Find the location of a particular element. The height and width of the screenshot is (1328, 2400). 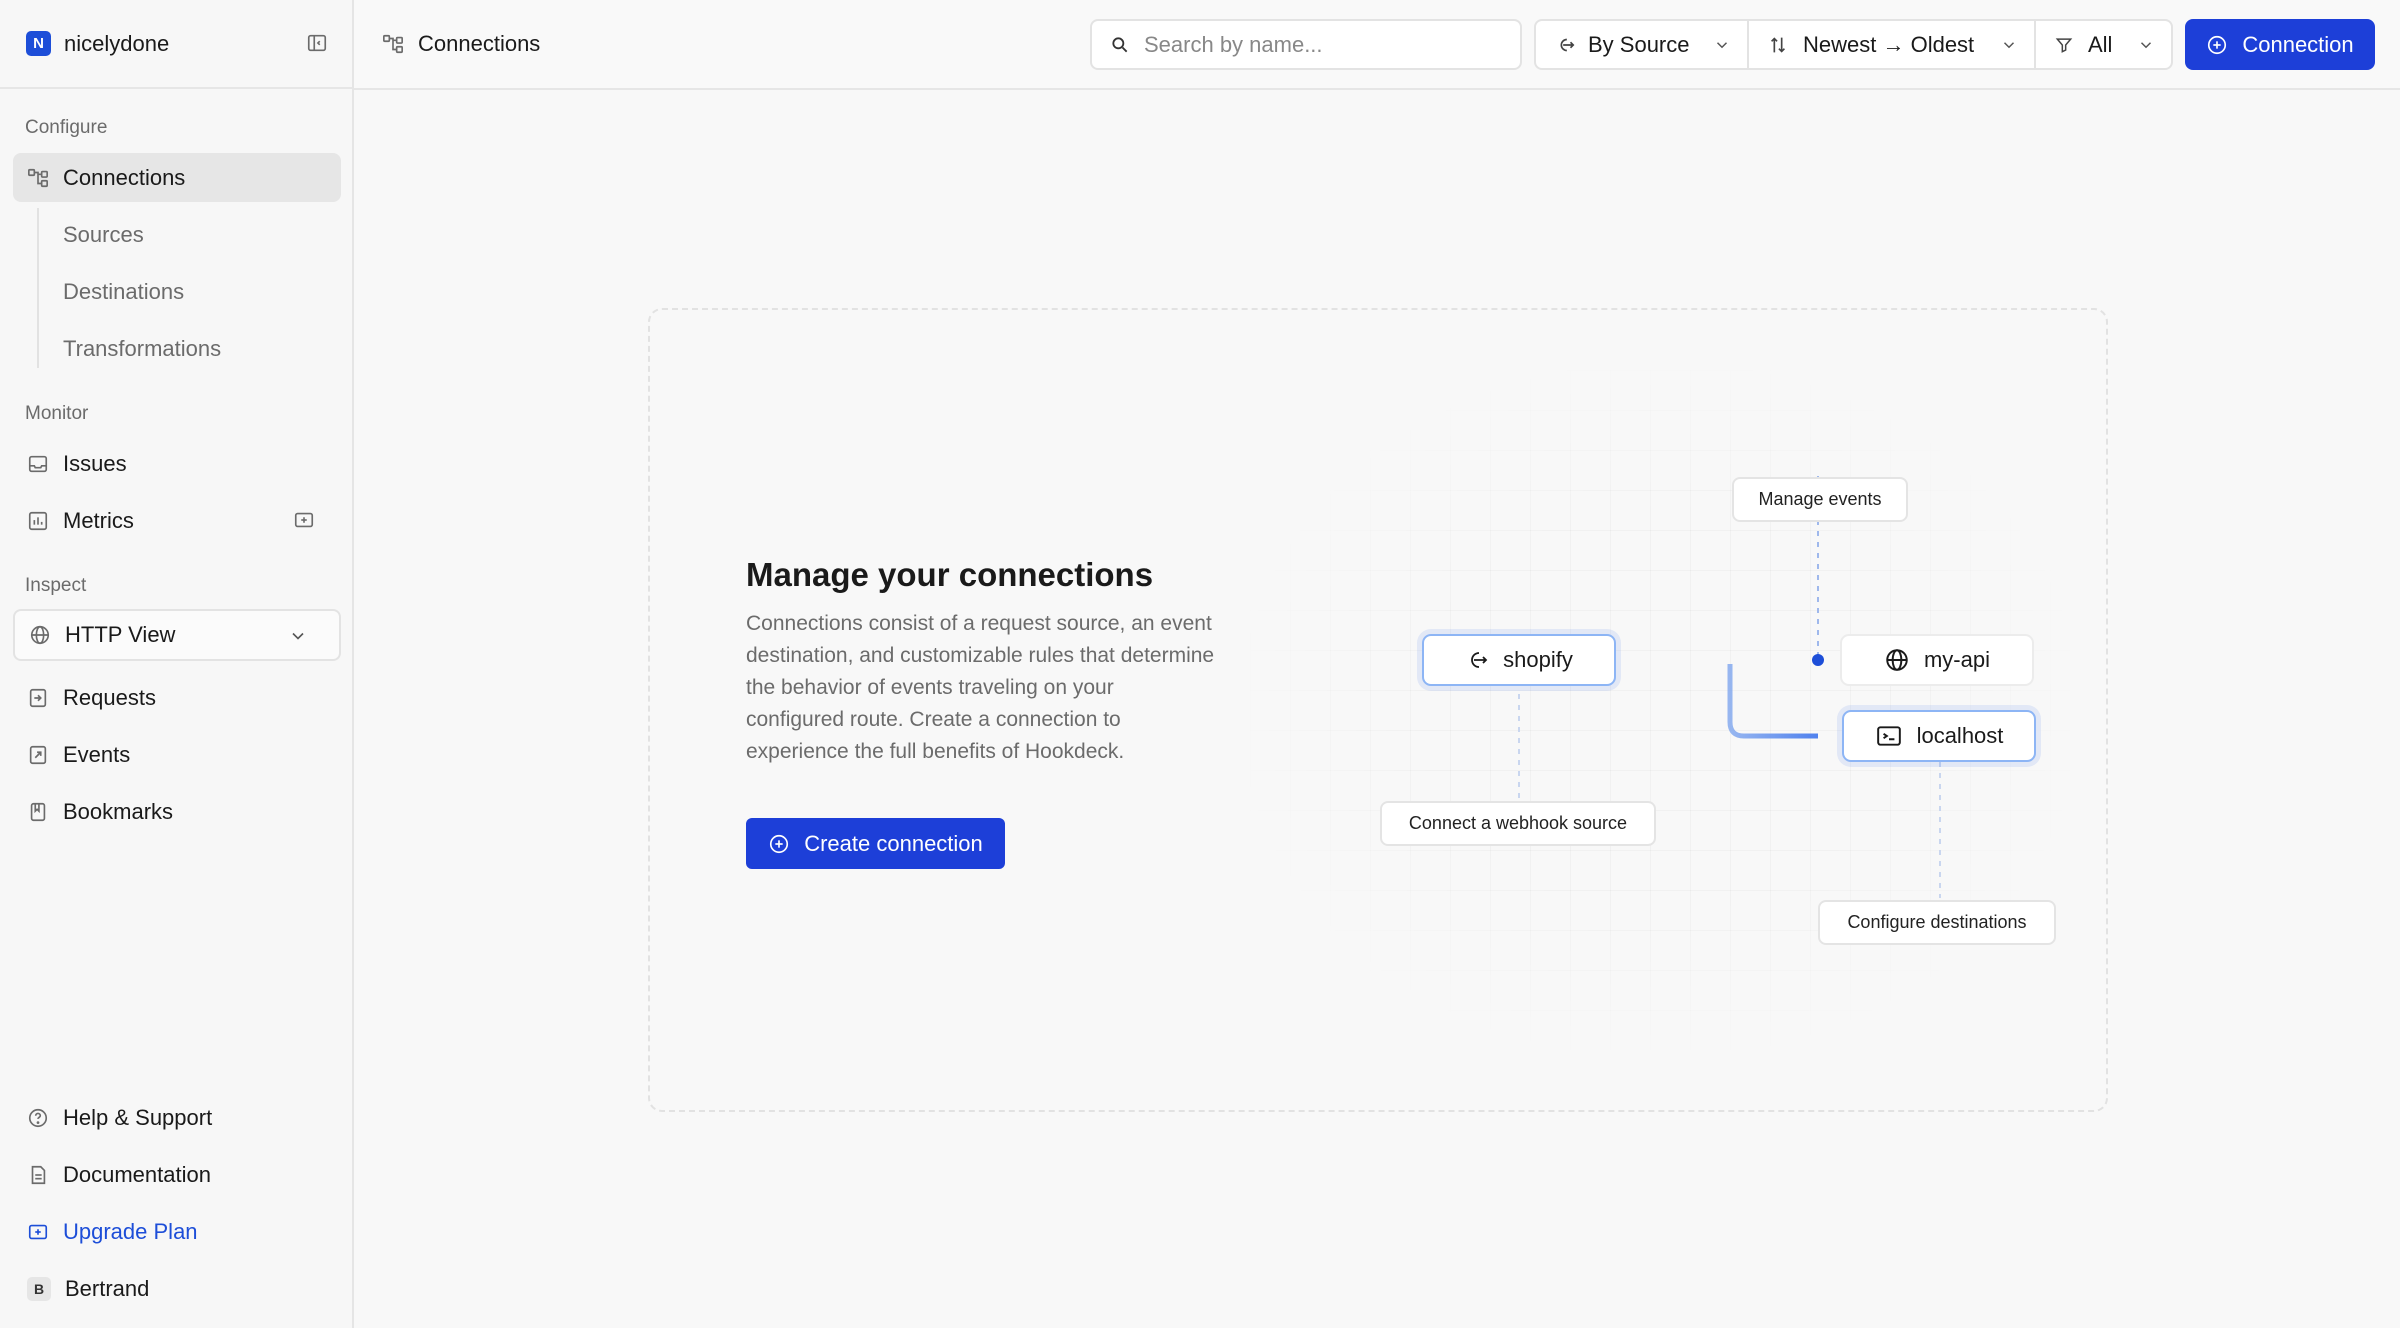

group-icon is located at coordinates (1565, 45).